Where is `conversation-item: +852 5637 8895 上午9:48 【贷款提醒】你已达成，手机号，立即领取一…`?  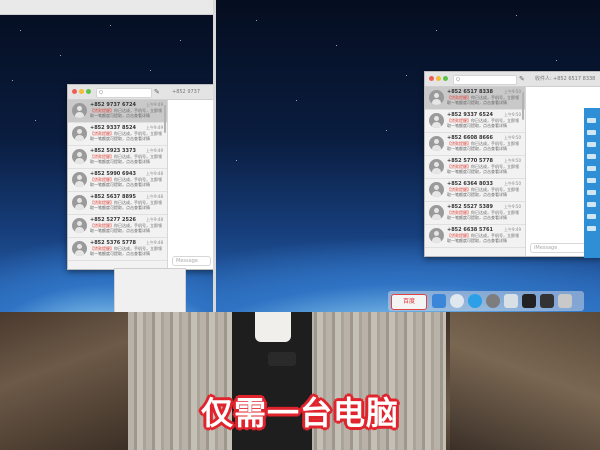
conversation-item: +852 5637 8895 上午9:48 【贷款提醒】你已达成，手机号，立即领取一… is located at coordinates (117, 203).